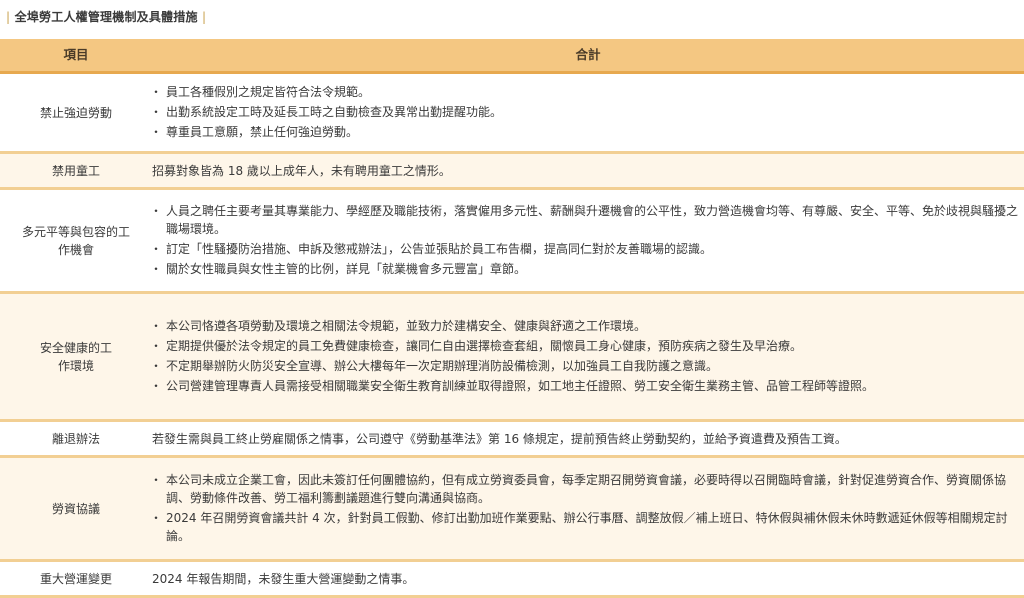 This screenshot has width=1024, height=598. Describe the element at coordinates (76, 171) in the screenshot. I see `row-label: 禁用童工` at that location.